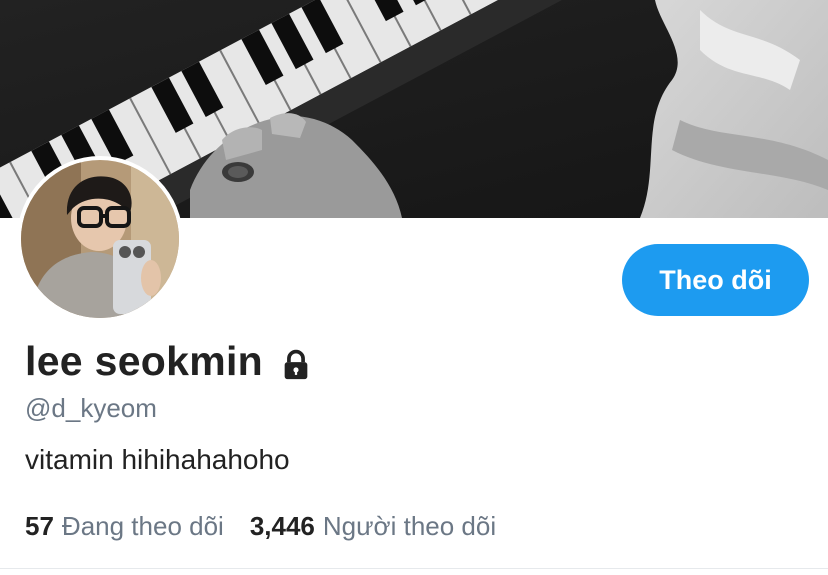 The width and height of the screenshot is (828, 575). Describe the element at coordinates (282, 526) in the screenshot. I see `followers-count: 3,446` at that location.